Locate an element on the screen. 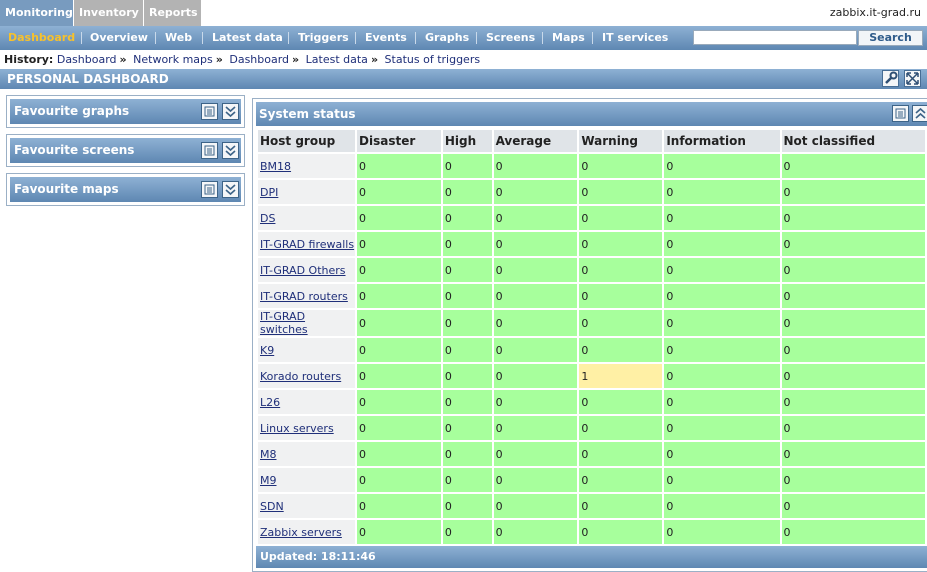 Image resolution: width=927 pixels, height=572 pixels. host-group-cell: L26 is located at coordinates (307, 402).